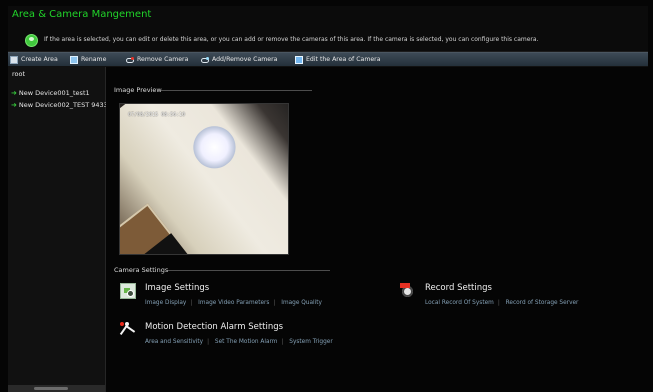 This screenshot has width=653, height=392. What do you see at coordinates (542, 303) in the screenshot?
I see `storage-server-record-link: Record of Storage Server` at bounding box center [542, 303].